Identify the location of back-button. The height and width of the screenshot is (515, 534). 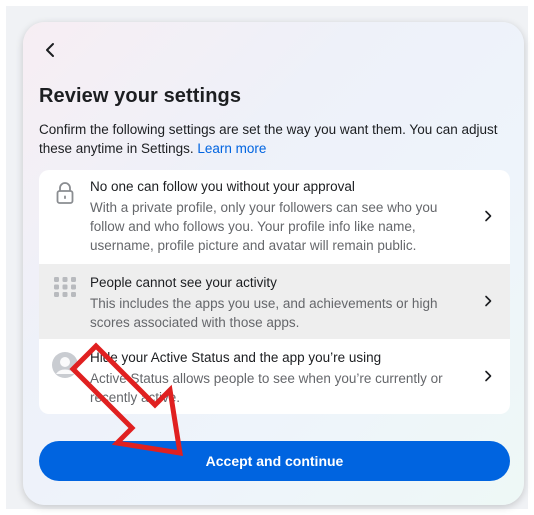
(50, 50).